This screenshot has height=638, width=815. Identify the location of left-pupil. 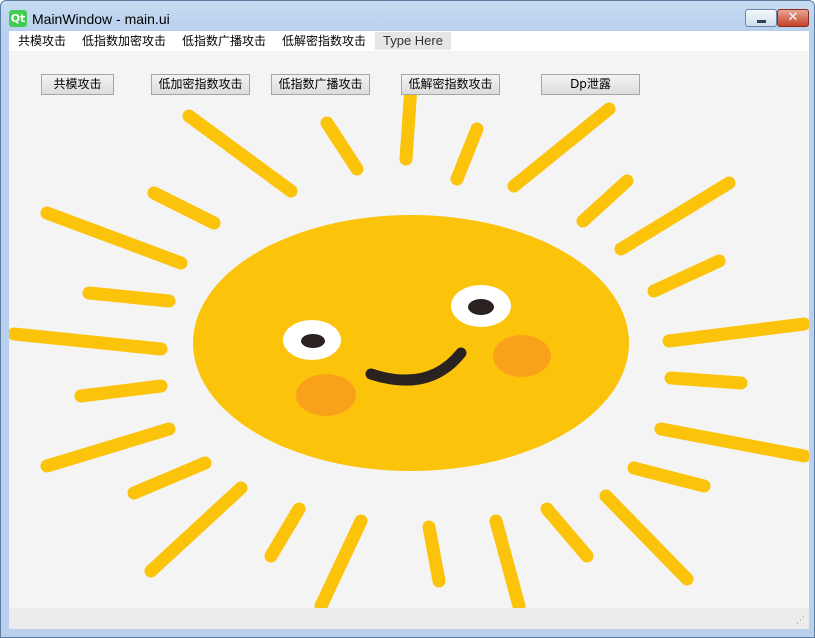
(313, 341).